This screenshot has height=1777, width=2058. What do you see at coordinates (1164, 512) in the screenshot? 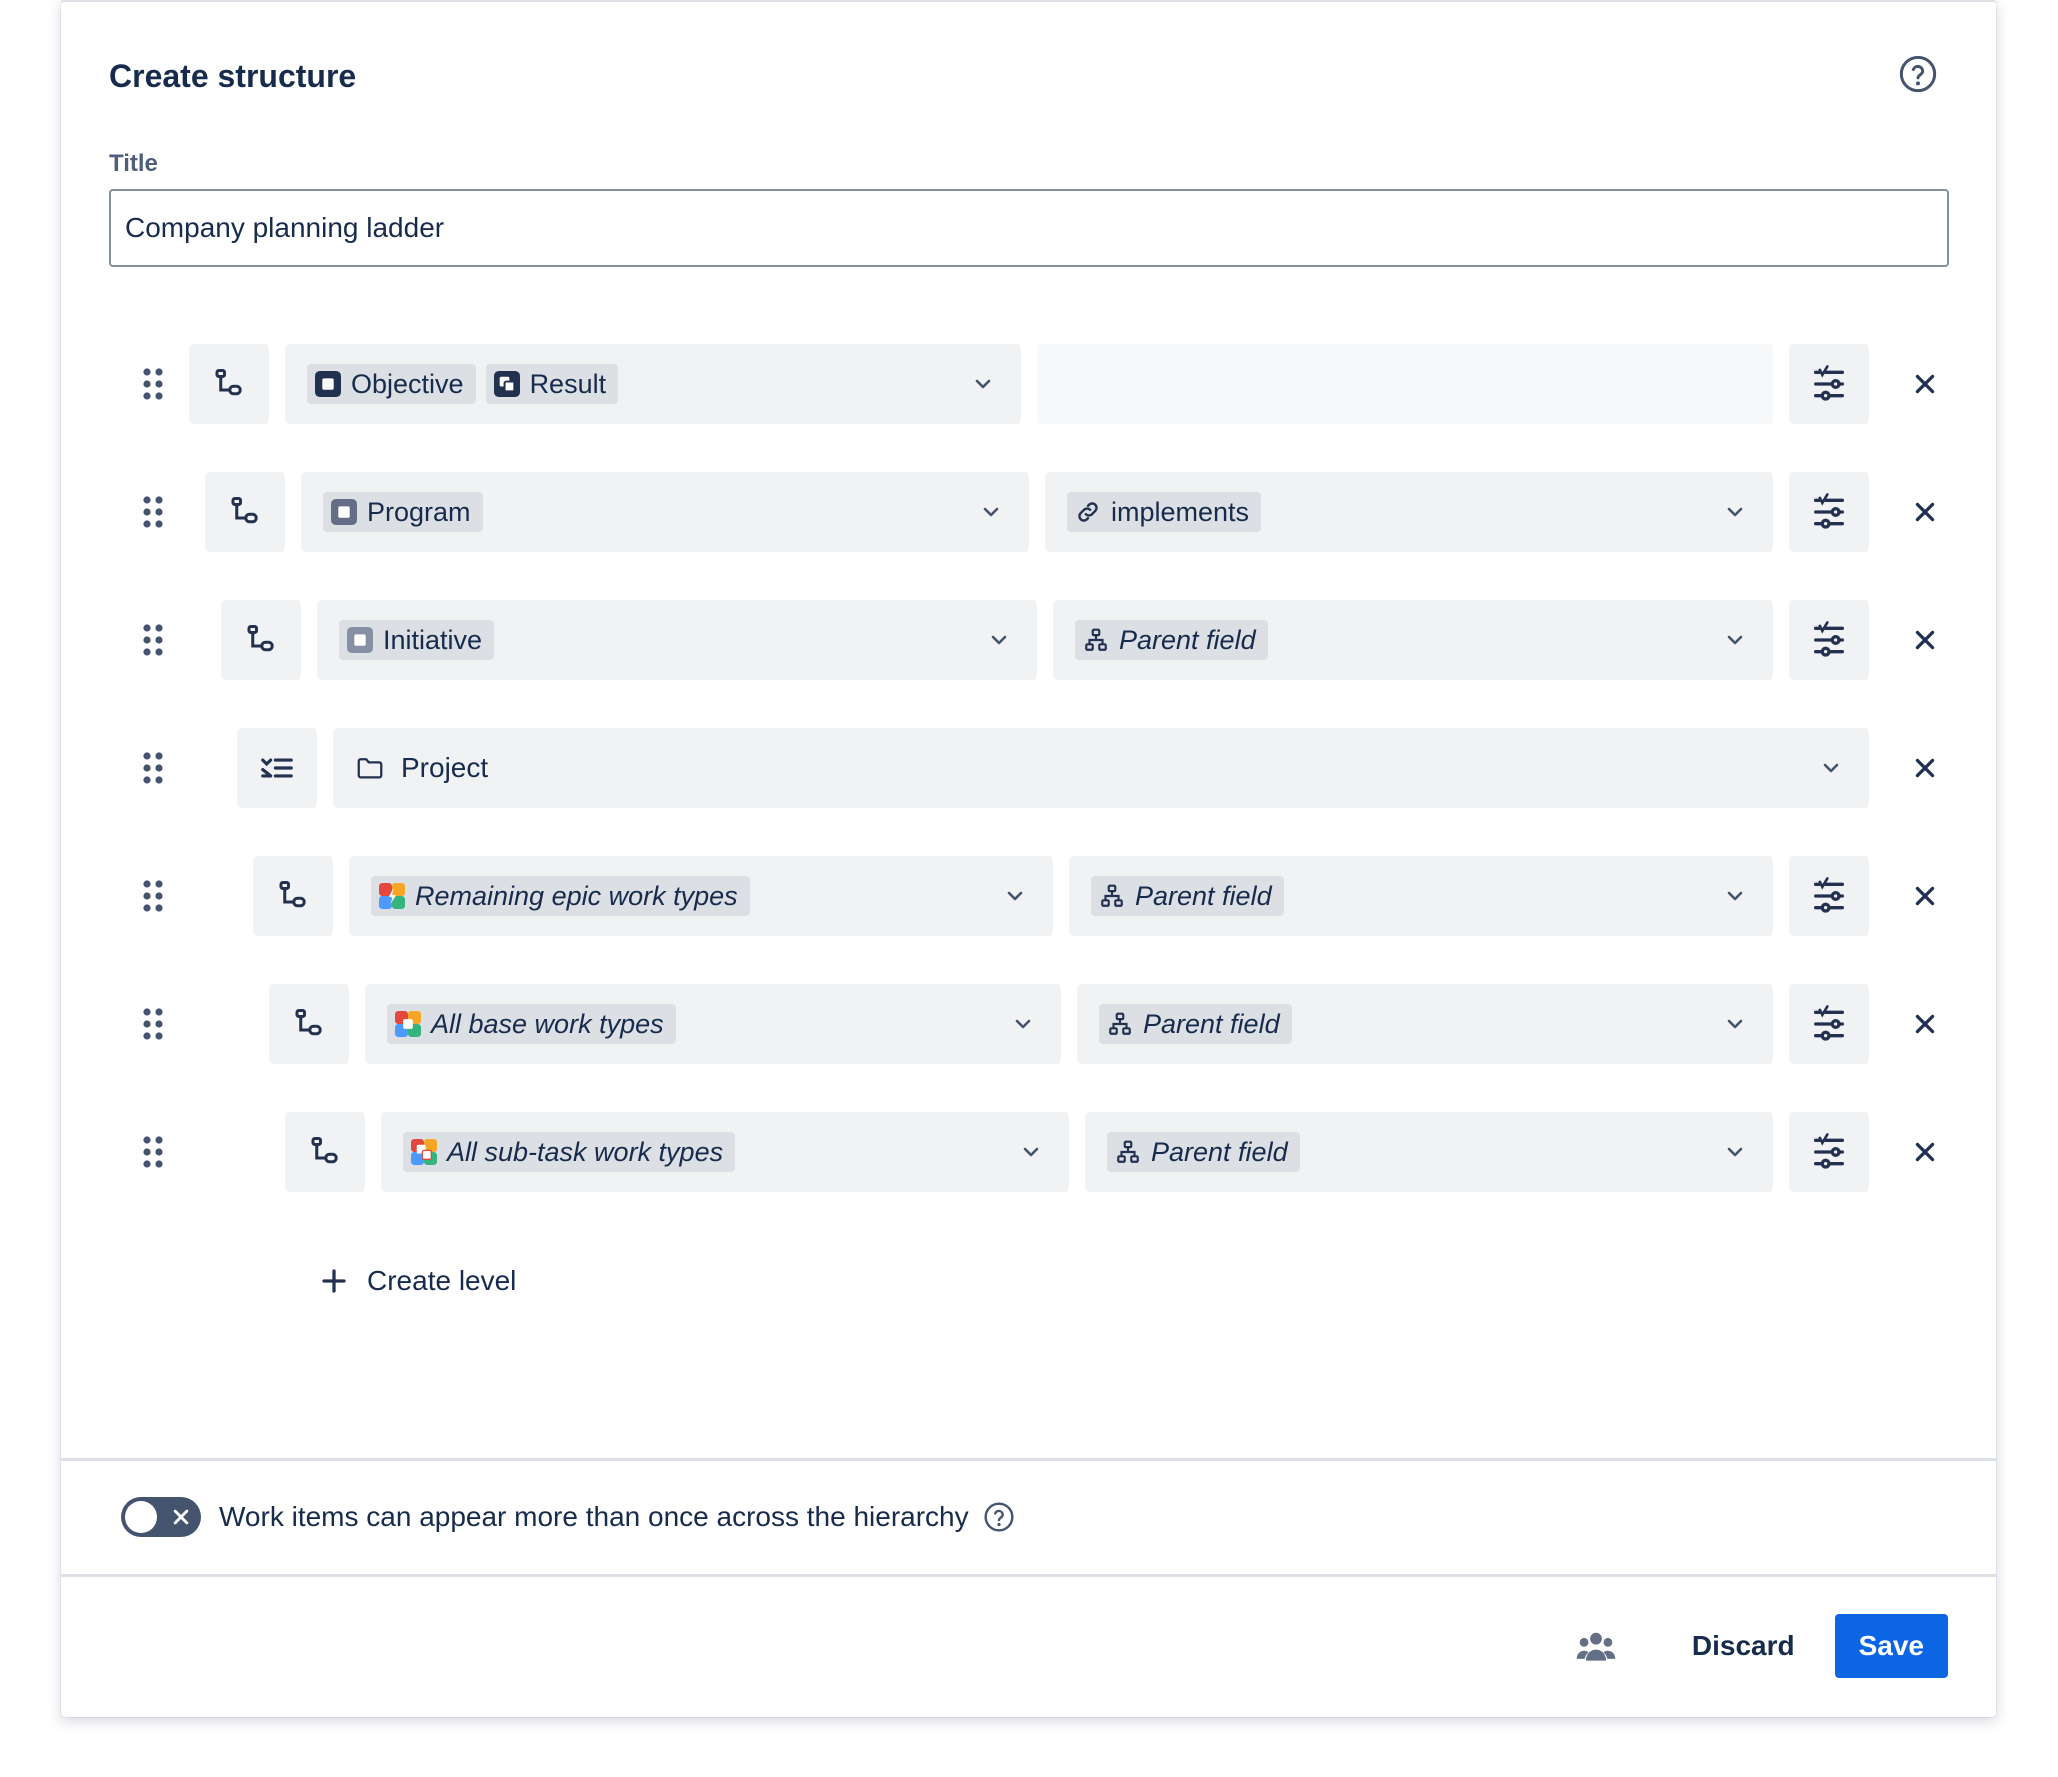
I see `relation-chip: implements` at bounding box center [1164, 512].